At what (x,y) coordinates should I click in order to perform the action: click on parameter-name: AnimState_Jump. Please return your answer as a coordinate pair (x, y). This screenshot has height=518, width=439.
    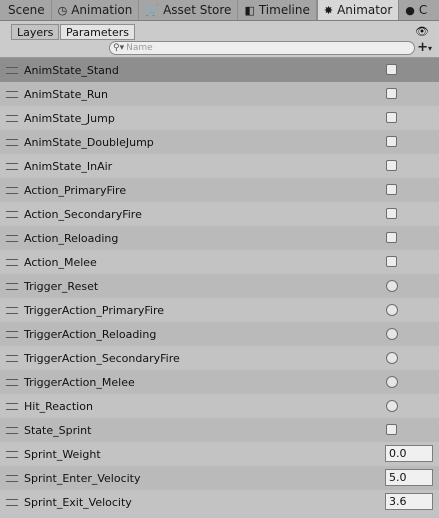
    Looking at the image, I should click on (69, 118).